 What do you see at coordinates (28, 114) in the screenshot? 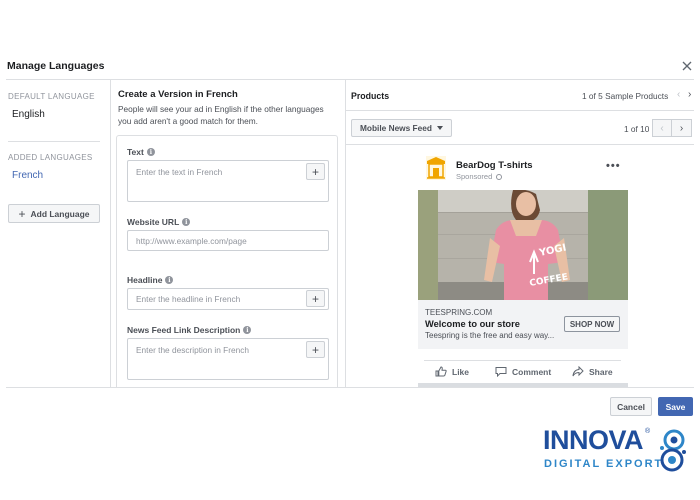
I see `default-language-value: English` at bounding box center [28, 114].